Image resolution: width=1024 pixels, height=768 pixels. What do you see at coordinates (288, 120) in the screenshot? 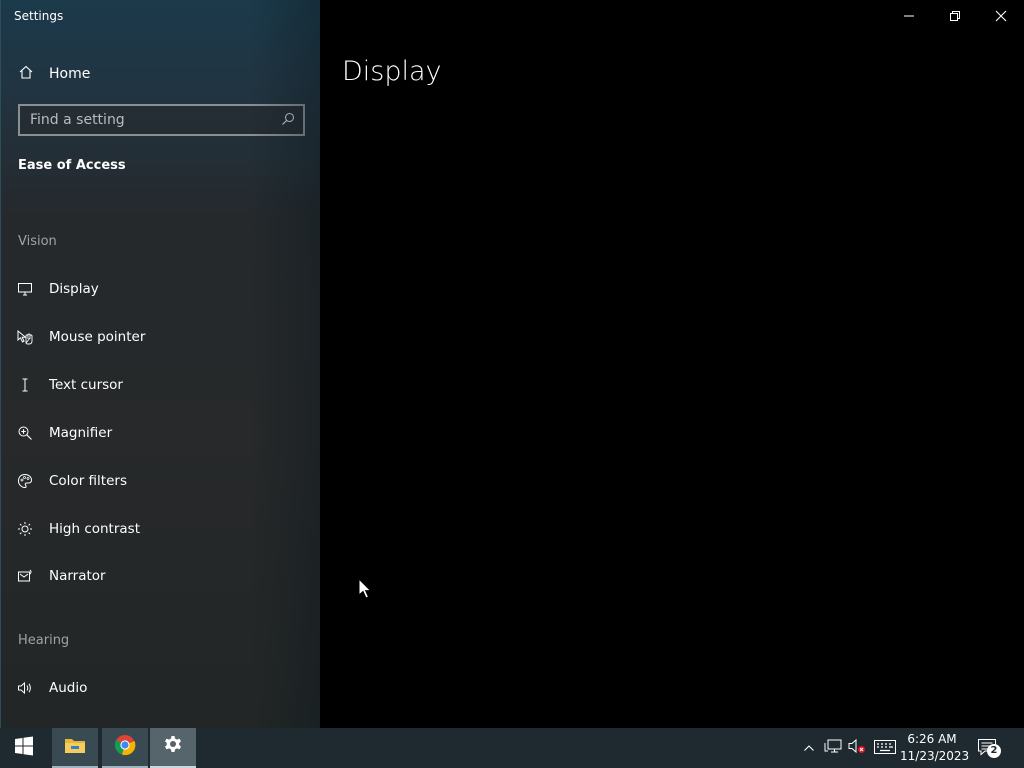
I see `search-icon` at bounding box center [288, 120].